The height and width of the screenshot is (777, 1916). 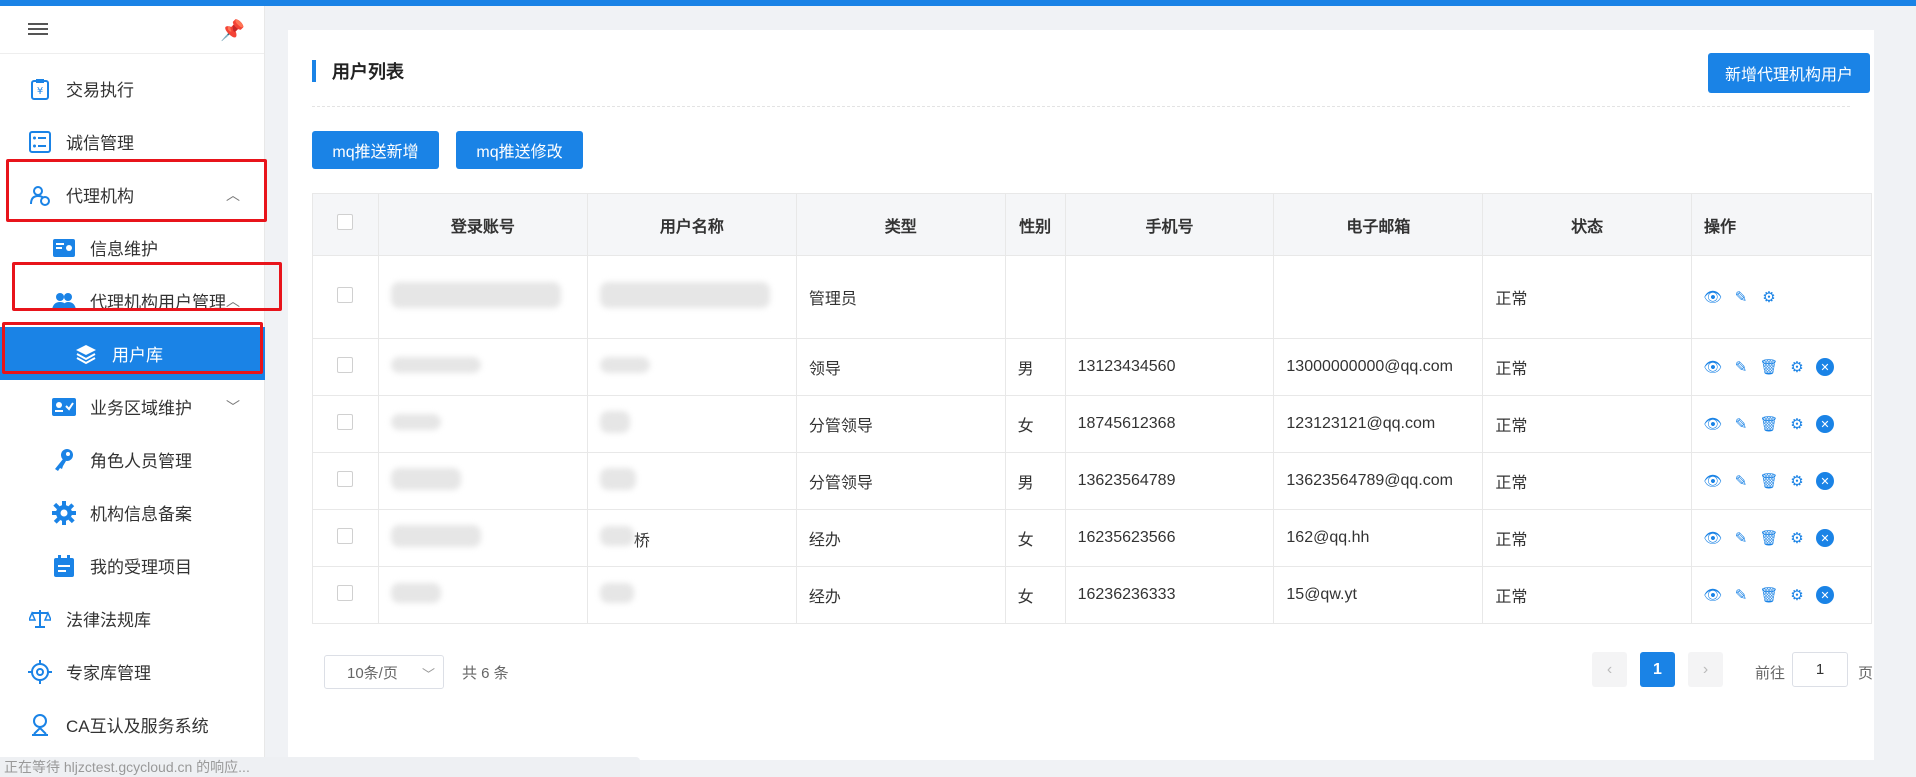 I want to click on sidebar-item-agency-user-management: 代理机构用户管理 ︿, so click(x=132, y=300).